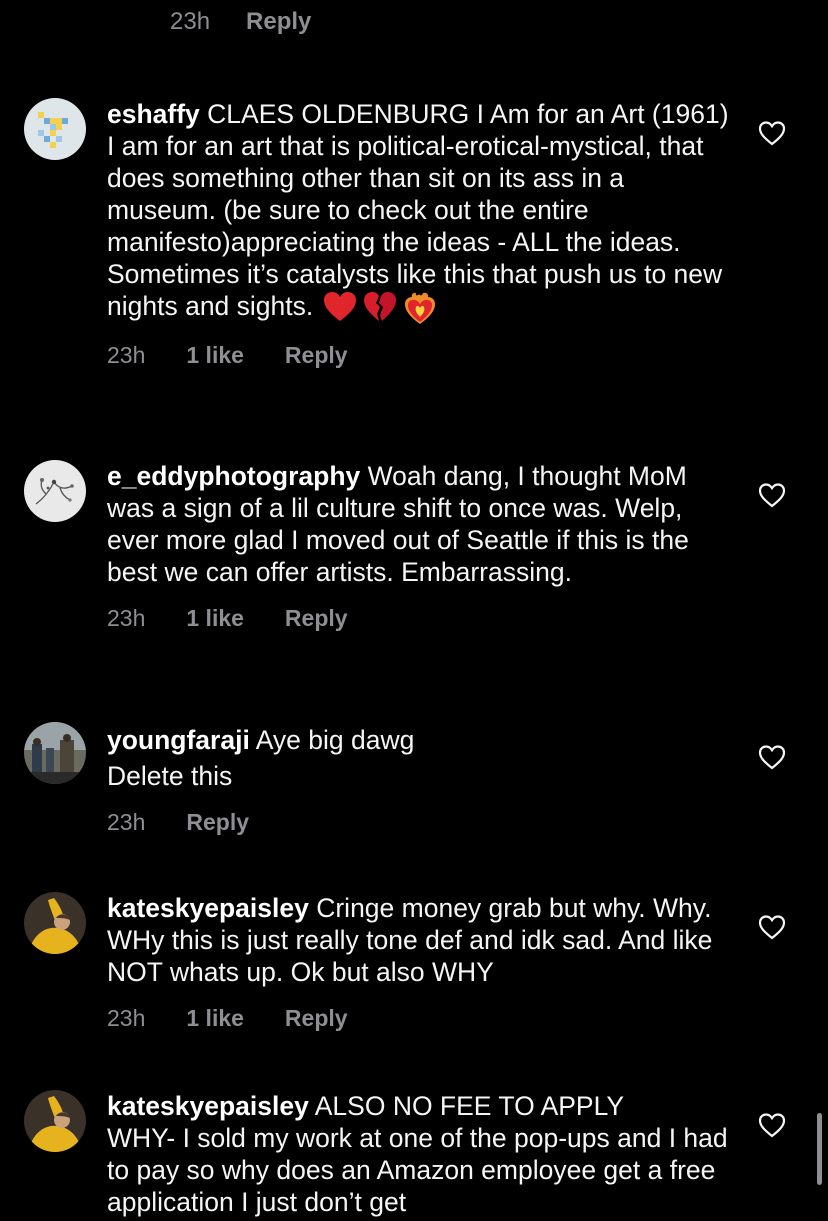 The width and height of the screenshot is (828, 1221). I want to click on comment-username: youngfaraji, so click(178, 740).